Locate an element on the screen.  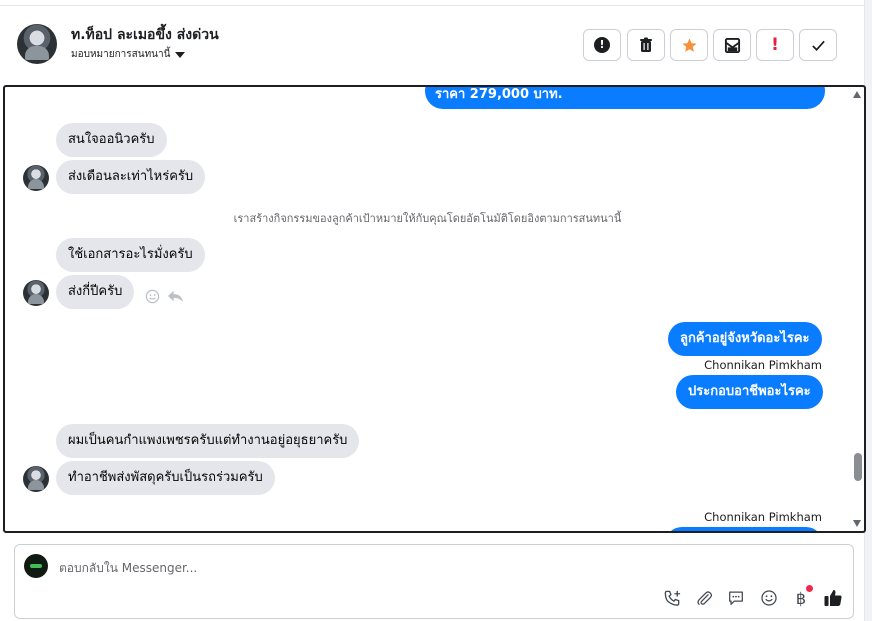
outgoing-message: ประกอบอาชีพอะไรคะ is located at coordinates (749, 392).